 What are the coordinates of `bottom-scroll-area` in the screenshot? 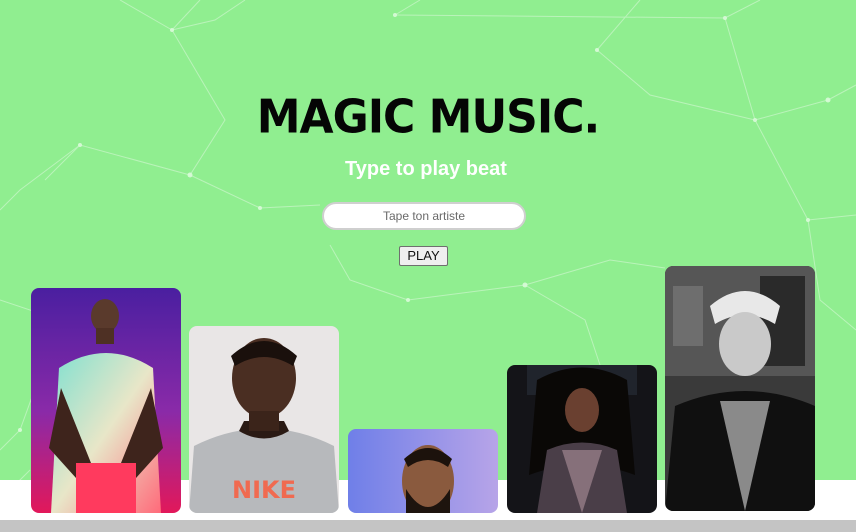 It's located at (428, 526).